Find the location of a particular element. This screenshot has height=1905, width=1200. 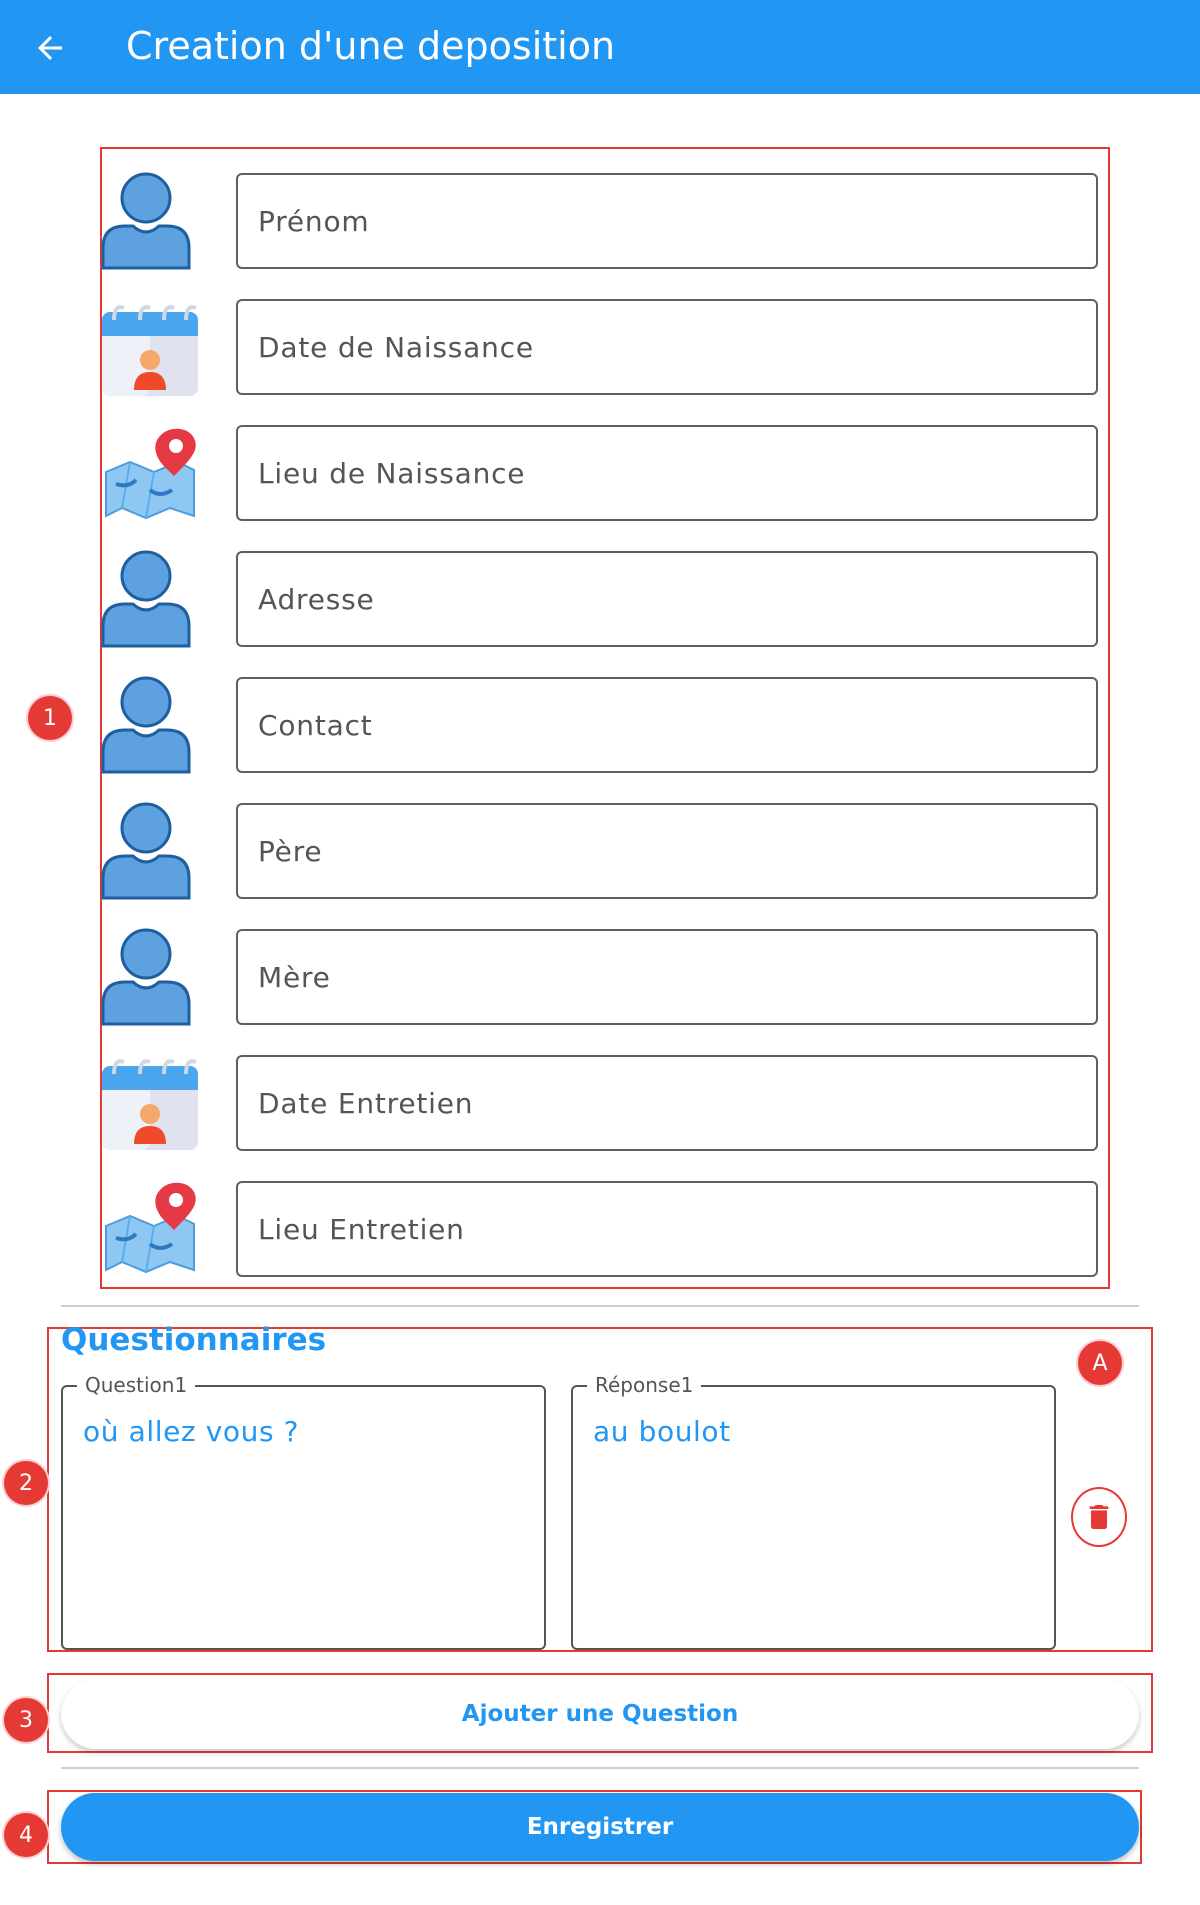

field-placeholder: Adresse is located at coordinates (316, 599).